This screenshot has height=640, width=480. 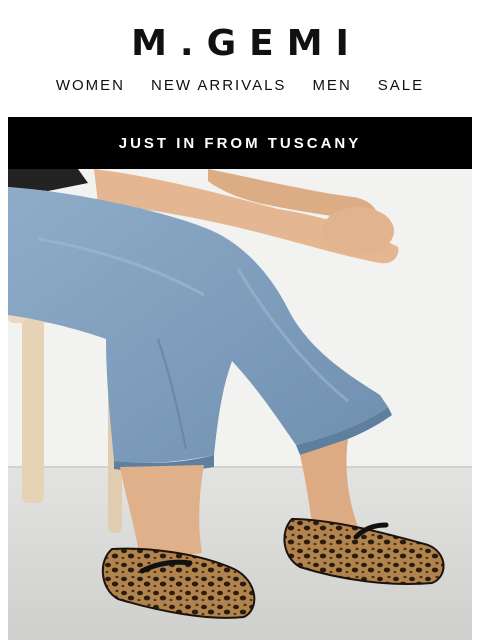 I want to click on nav-item-sale: SALE, so click(x=401, y=85).